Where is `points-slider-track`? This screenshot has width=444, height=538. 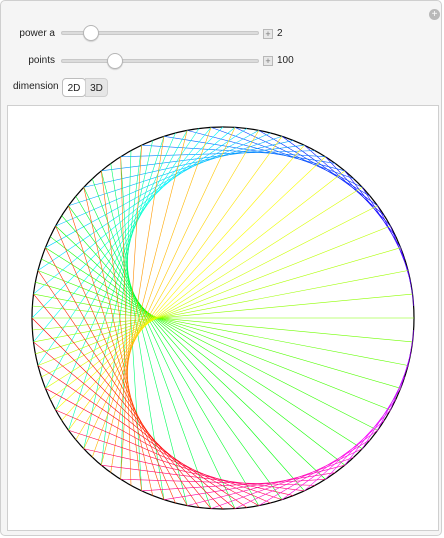
points-slider-track is located at coordinates (160, 61).